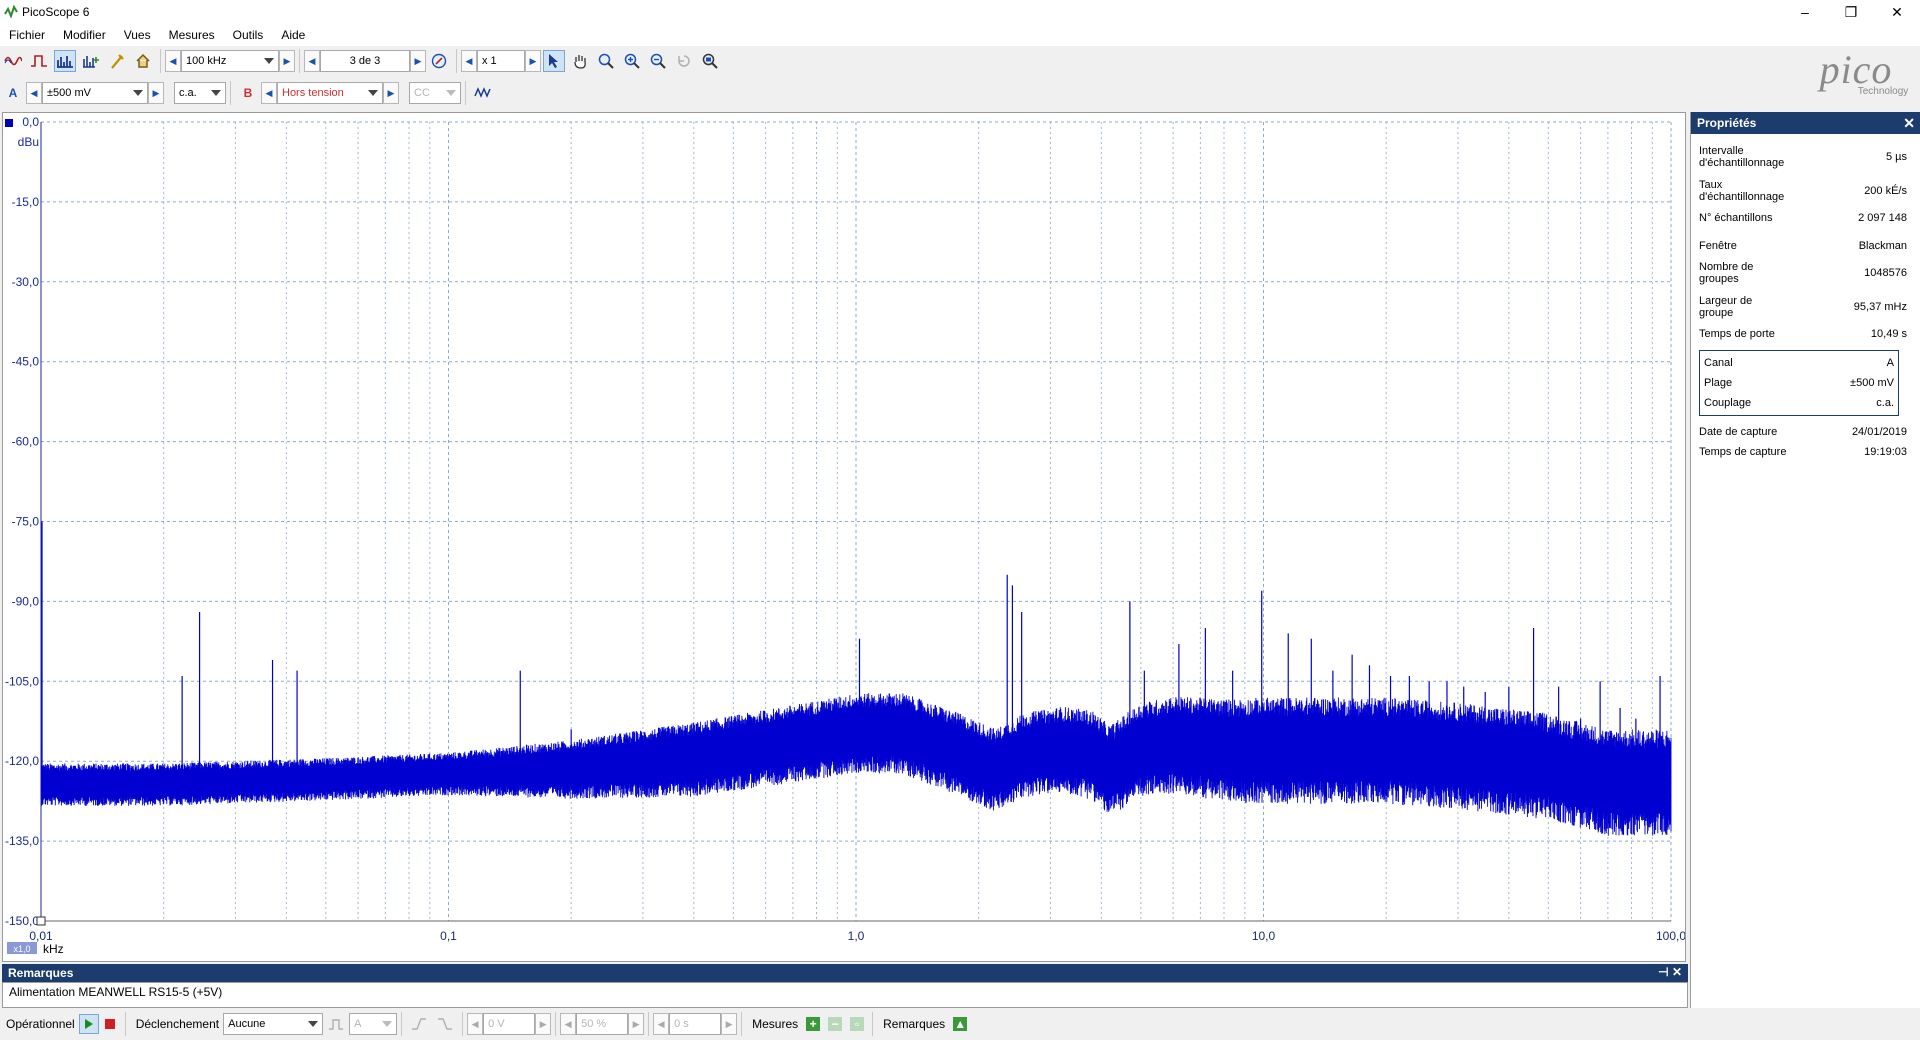 The width and height of the screenshot is (1920, 1040). What do you see at coordinates (312, 61) in the screenshot?
I see `buffer-prev-button: ◀` at bounding box center [312, 61].